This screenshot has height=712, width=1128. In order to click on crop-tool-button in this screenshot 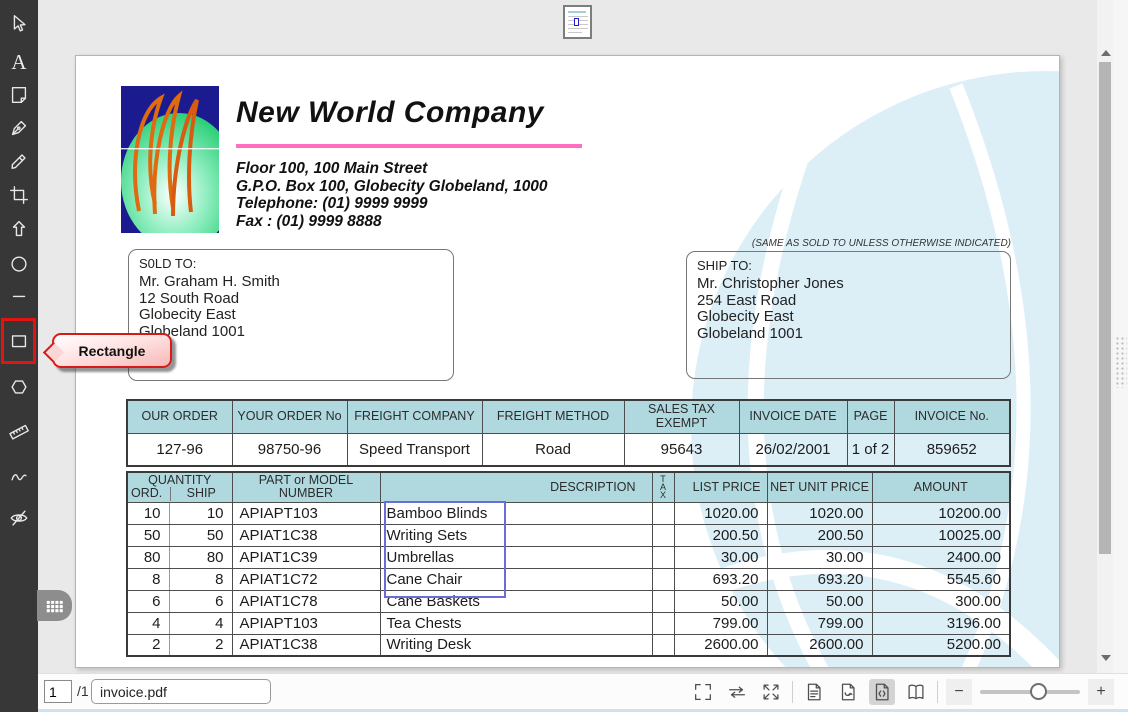, I will do `click(19, 195)`.